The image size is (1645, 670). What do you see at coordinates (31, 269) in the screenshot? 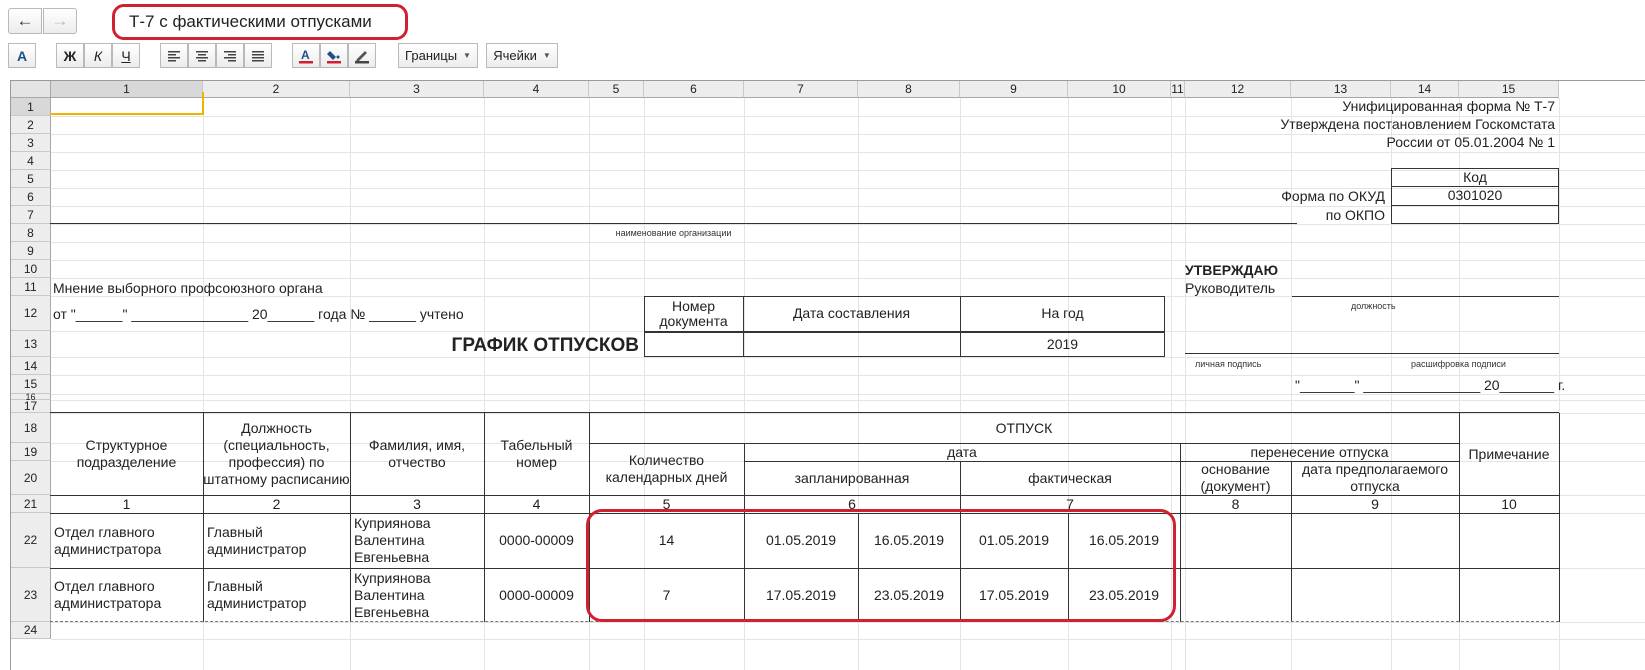
I see `row-header: 10` at bounding box center [31, 269].